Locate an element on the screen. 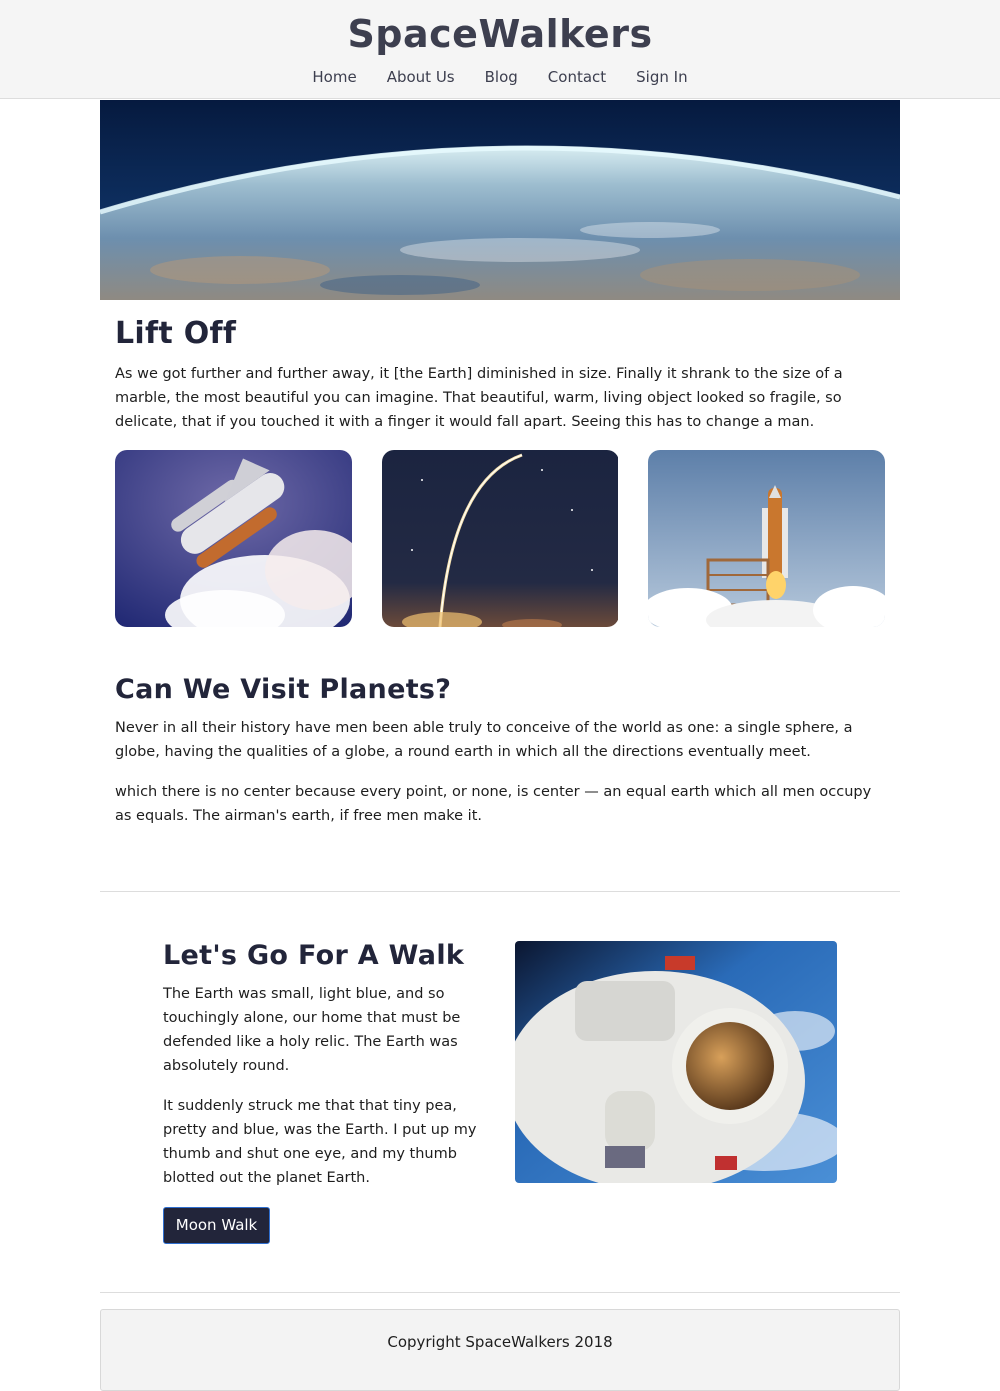  nav-blog: Blog is located at coordinates (501, 77).